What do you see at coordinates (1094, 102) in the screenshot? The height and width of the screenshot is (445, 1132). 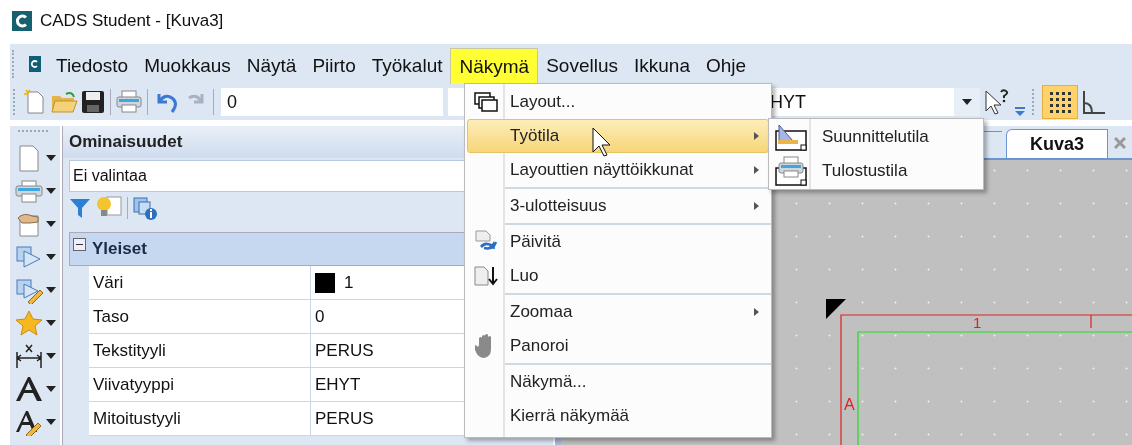 I see `ortho-angle-icon` at bounding box center [1094, 102].